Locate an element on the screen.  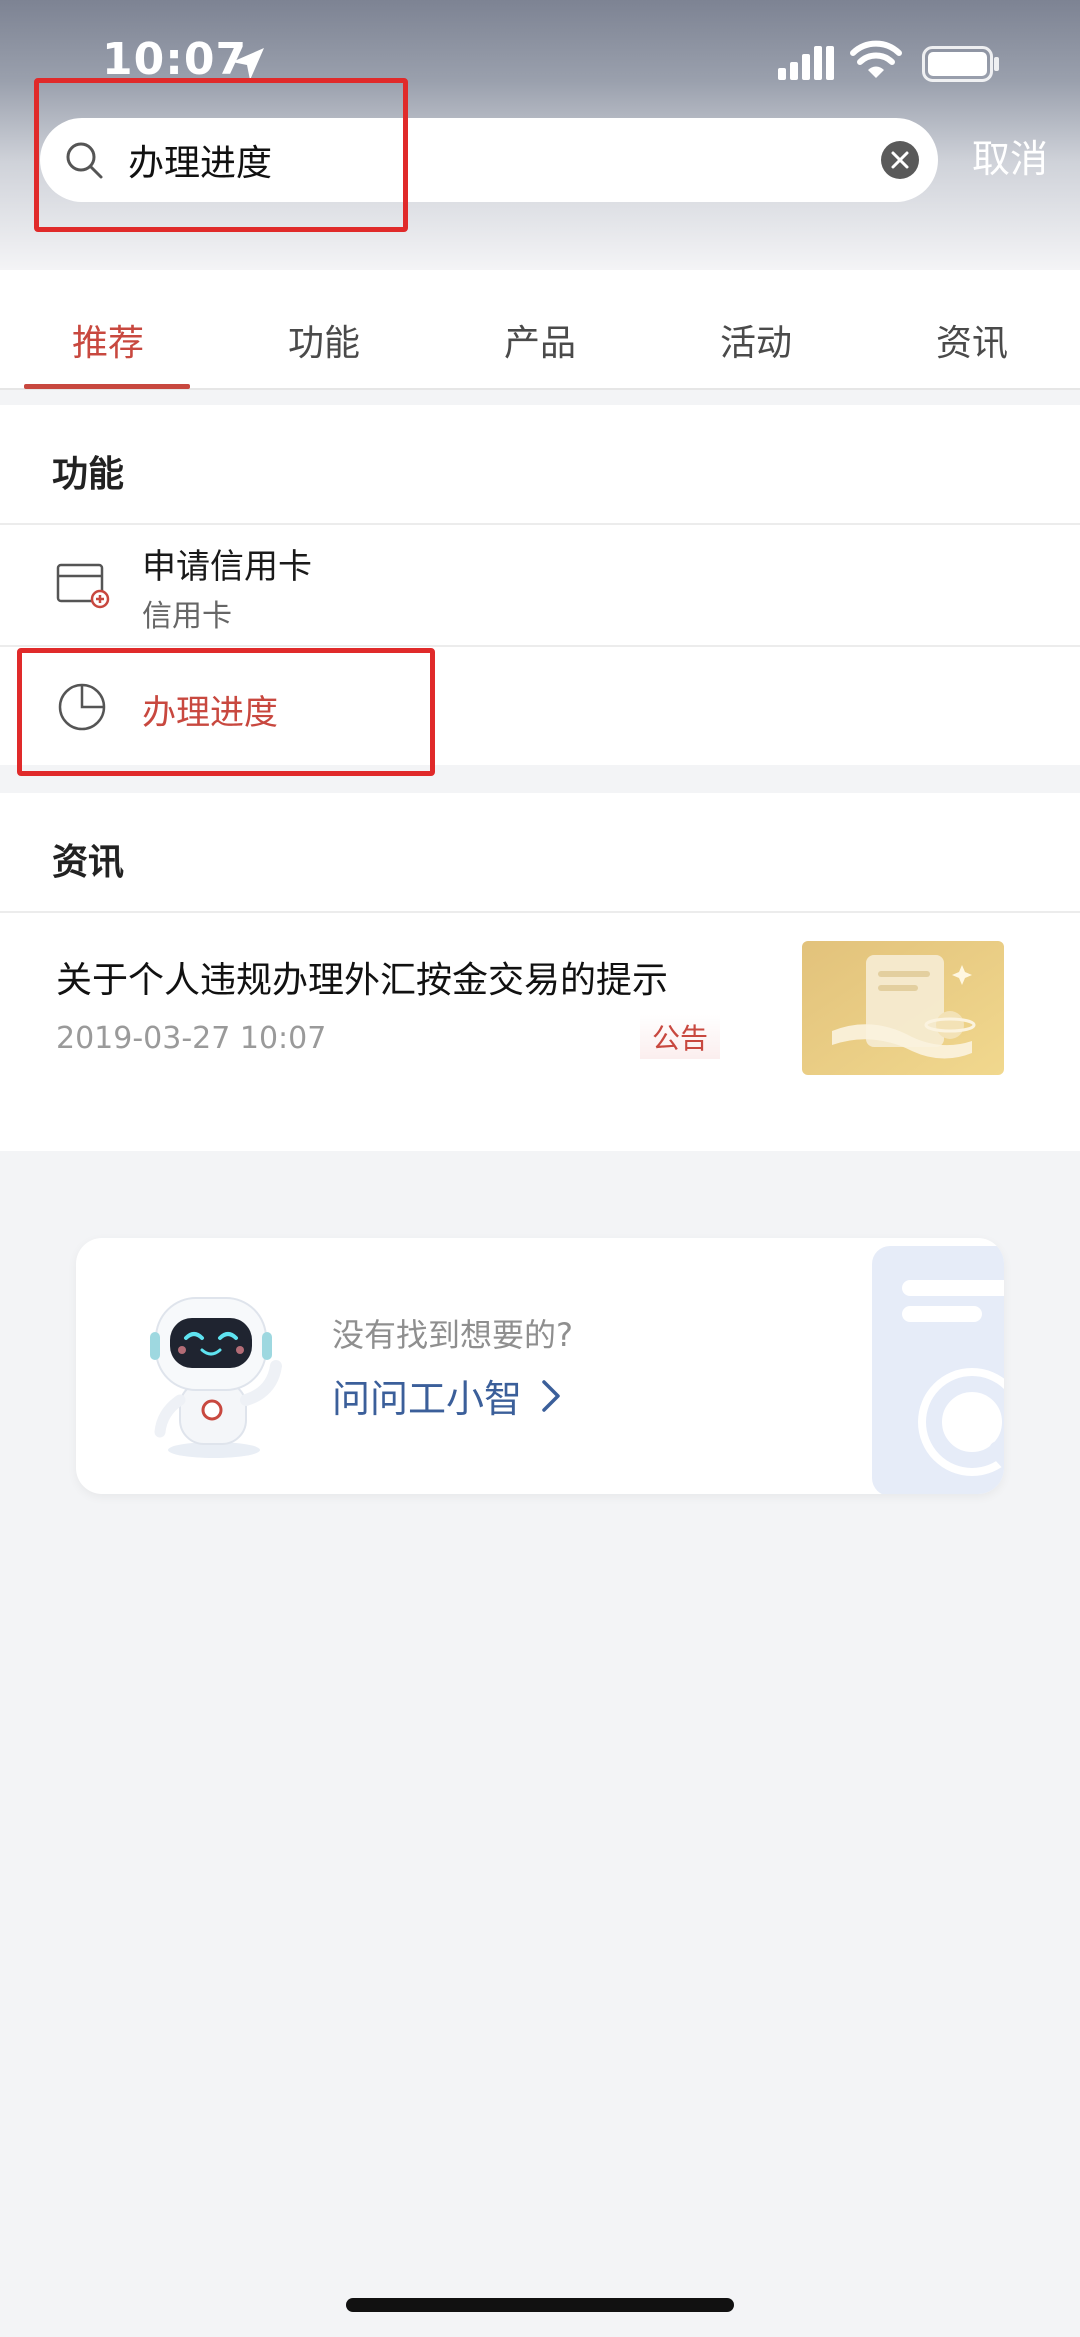
tab-bar: 推荐 功能 产品 活动 资讯 is located at coordinates (540, 330).